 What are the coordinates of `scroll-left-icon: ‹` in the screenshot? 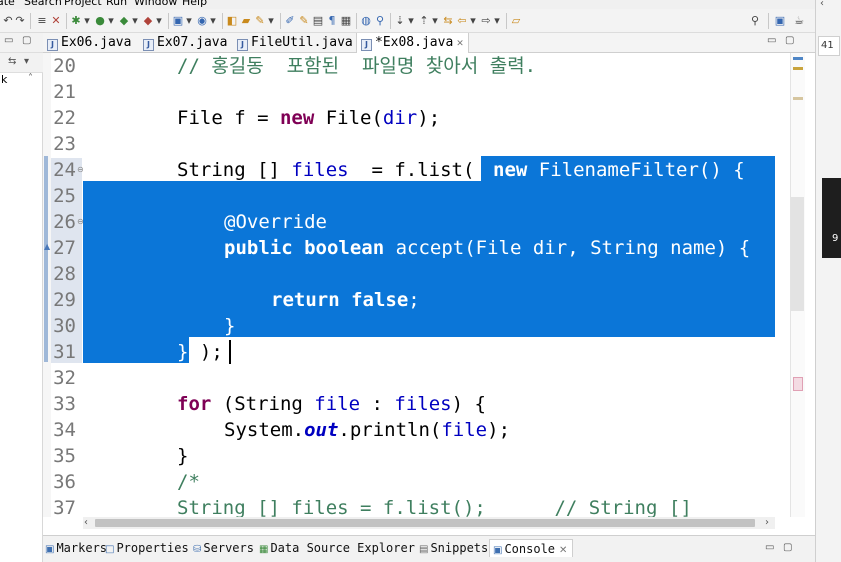 It's located at (86, 522).